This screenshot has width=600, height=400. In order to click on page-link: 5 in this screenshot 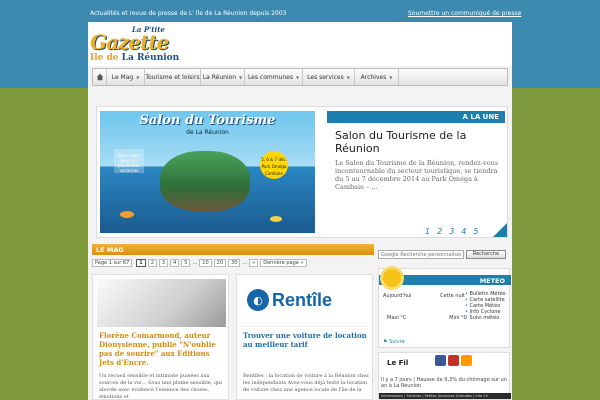, I will do `click(186, 262)`.